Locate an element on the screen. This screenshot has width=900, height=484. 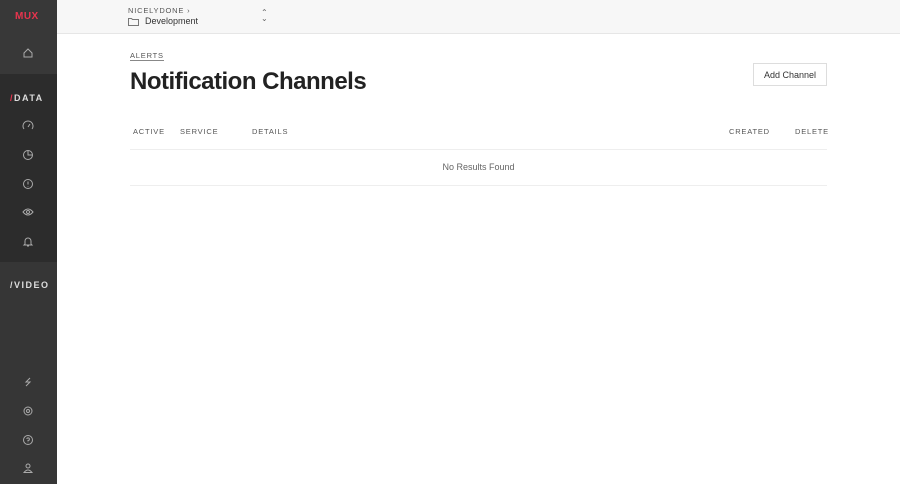
pie-chart-icon is located at coordinates (28, 155).